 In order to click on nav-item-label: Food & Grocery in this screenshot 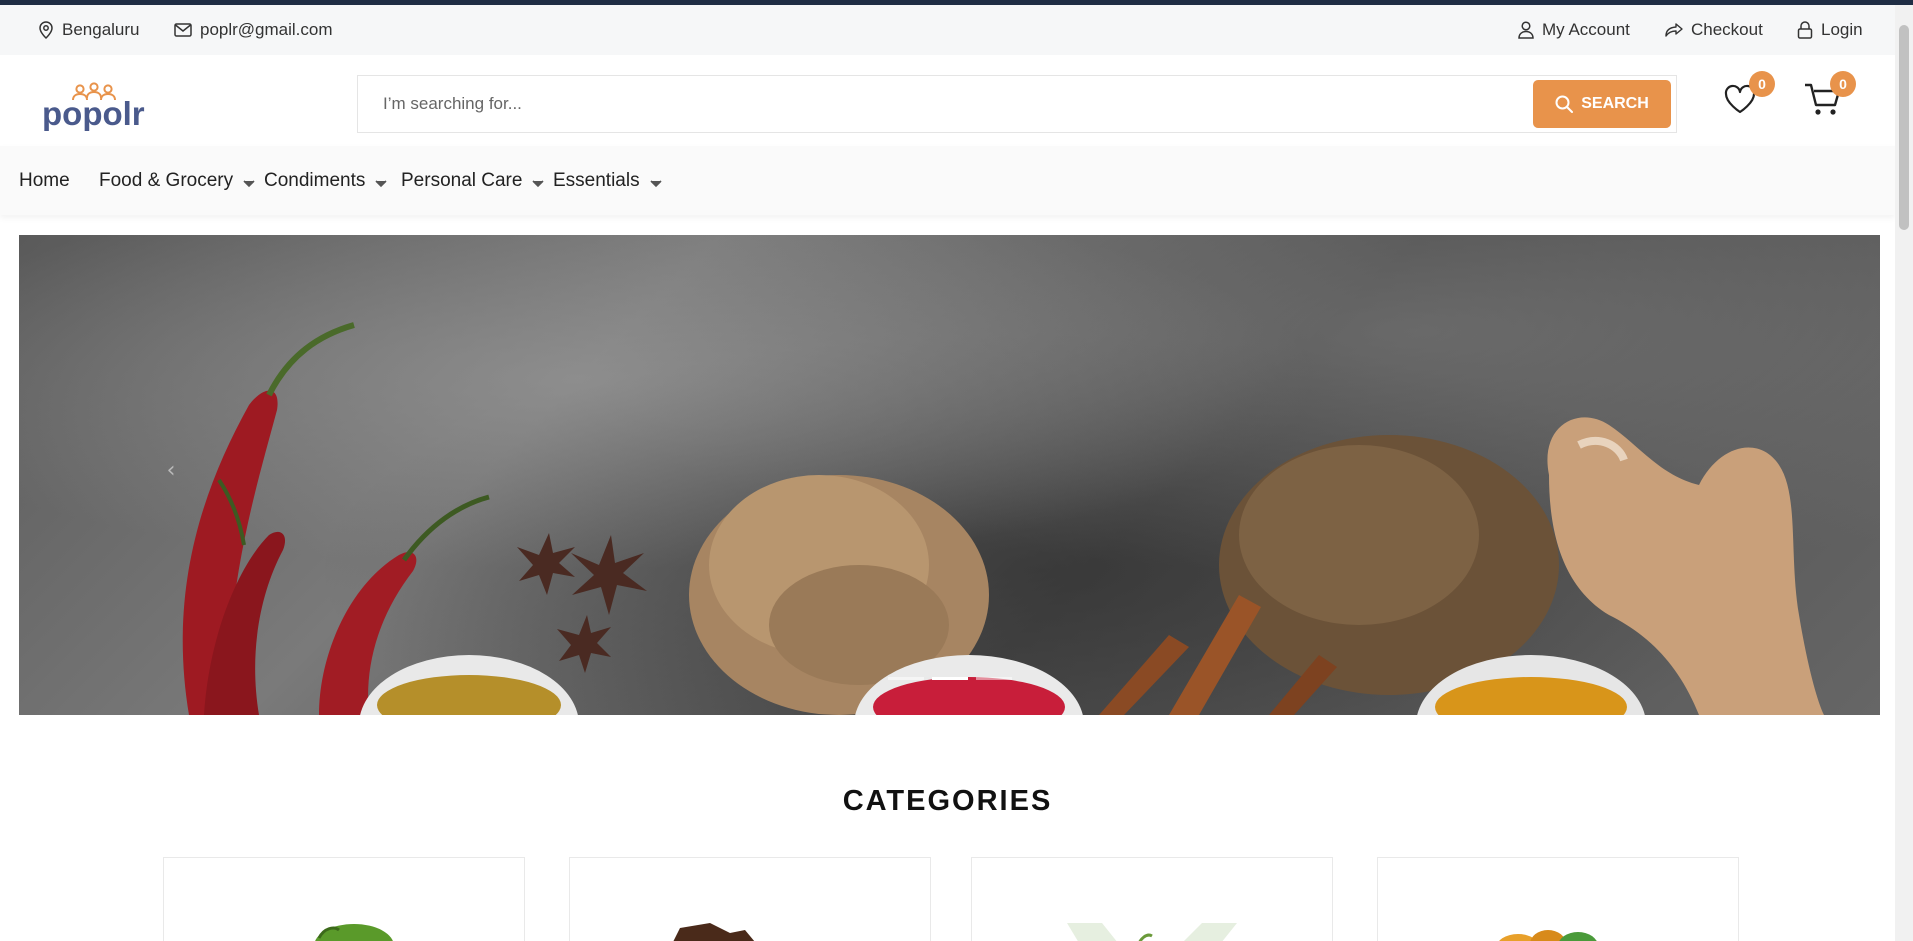, I will do `click(166, 180)`.